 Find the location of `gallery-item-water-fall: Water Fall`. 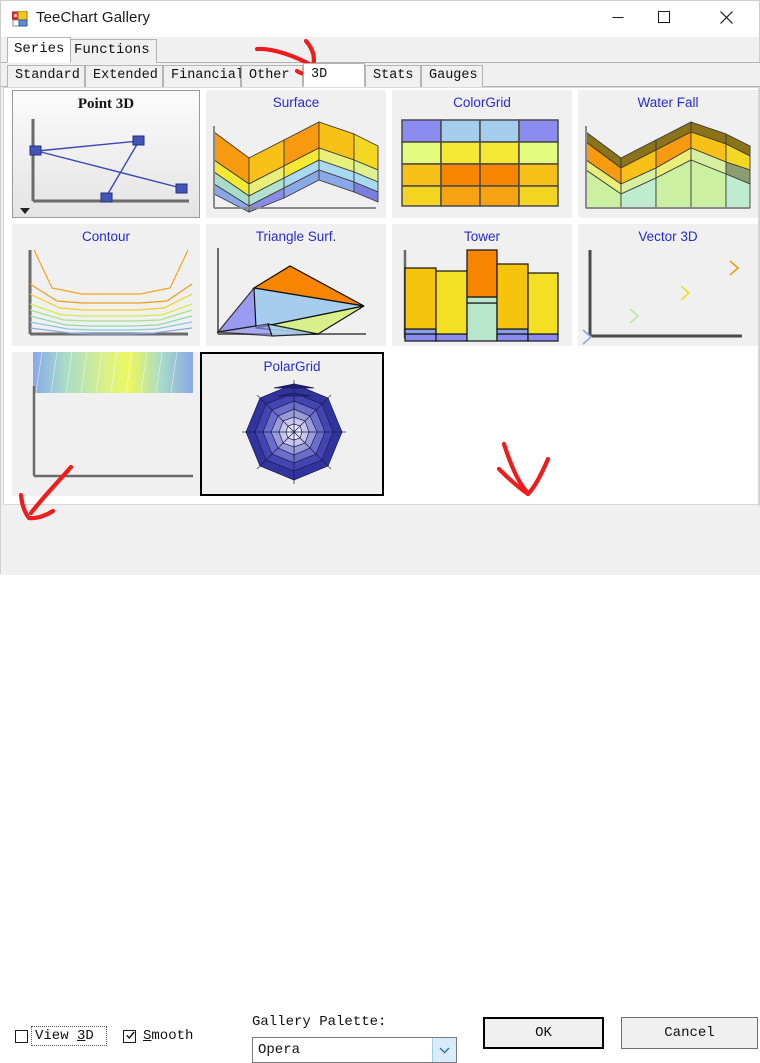

gallery-item-water-fall: Water Fall is located at coordinates (668, 154).